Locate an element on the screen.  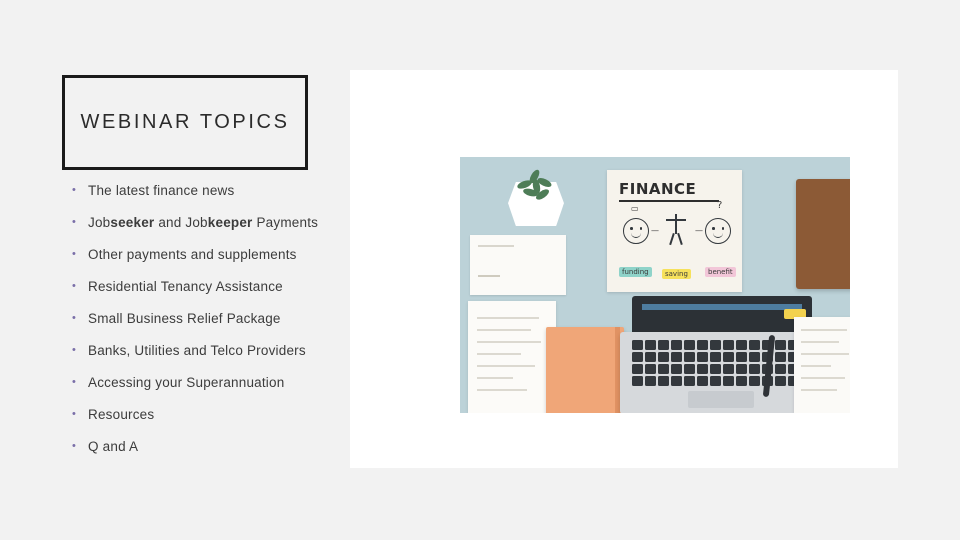
list-item-text: Banks, Utilities and Telco Providers is located at coordinates (197, 350).